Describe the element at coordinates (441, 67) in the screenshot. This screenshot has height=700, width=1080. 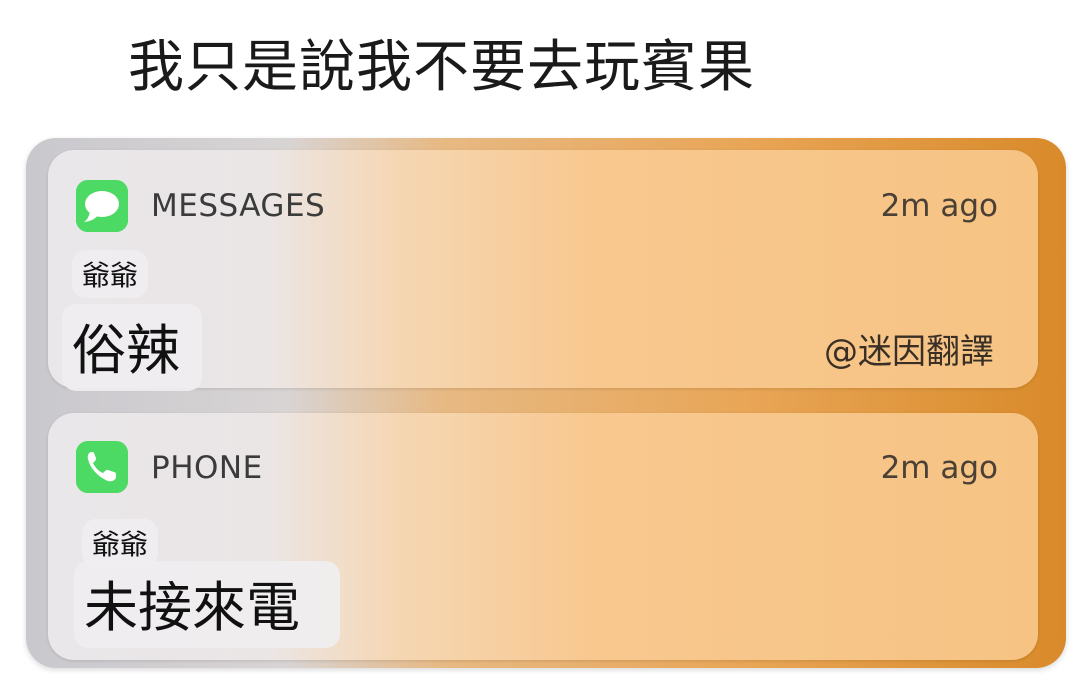
I see `meme-caption: 我只是說我不要去玩賓果` at that location.